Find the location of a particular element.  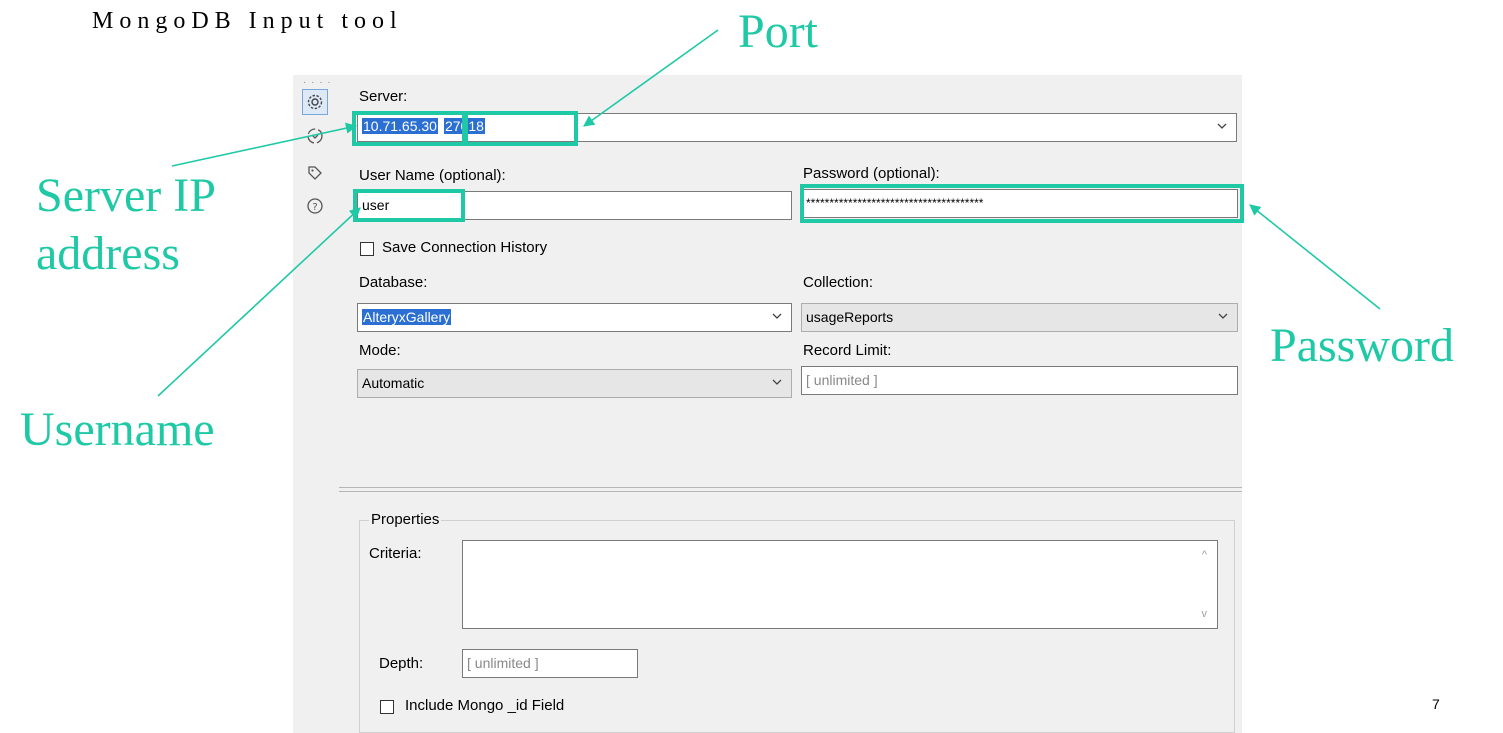

page-number: 7 is located at coordinates (1436, 704).